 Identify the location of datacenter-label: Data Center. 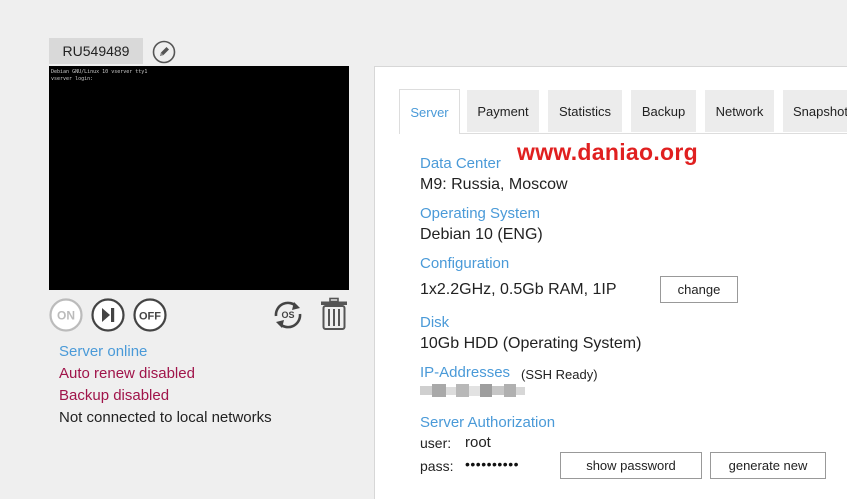
(460, 163).